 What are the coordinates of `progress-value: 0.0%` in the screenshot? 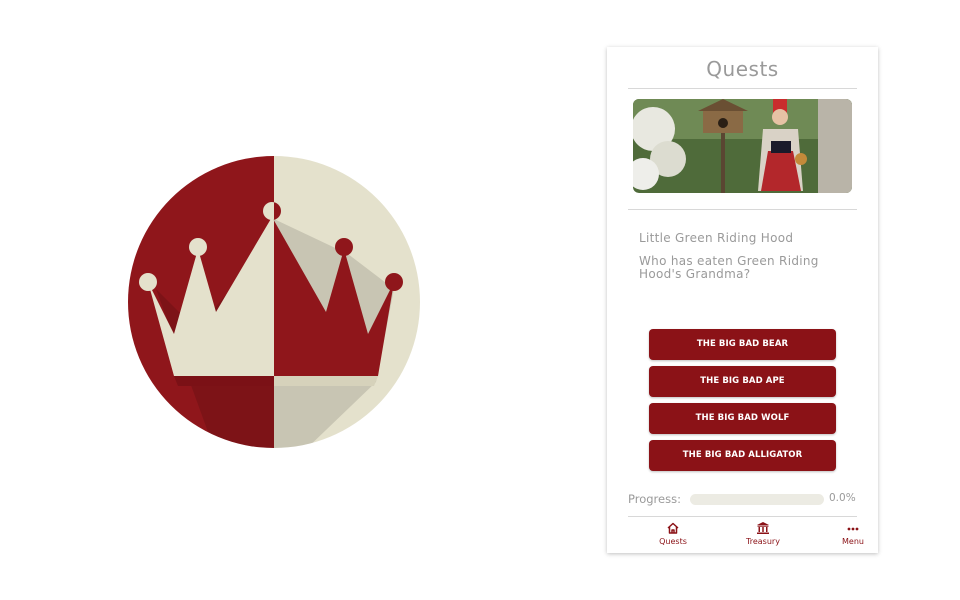 It's located at (842, 498).